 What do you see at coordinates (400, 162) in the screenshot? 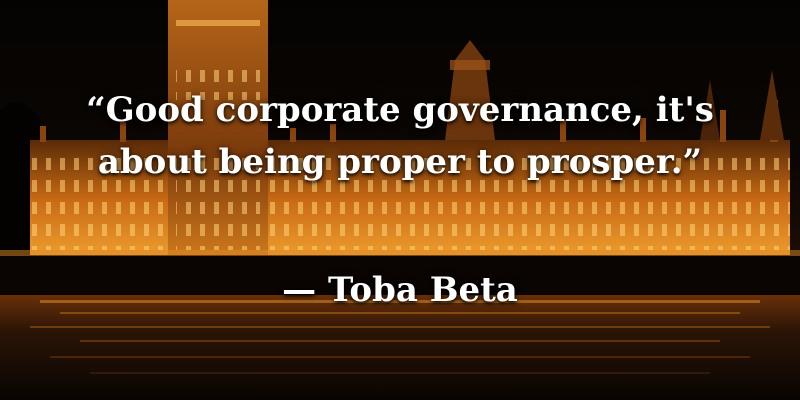
I see `quote-line-2: about being proper to prosper.”` at bounding box center [400, 162].